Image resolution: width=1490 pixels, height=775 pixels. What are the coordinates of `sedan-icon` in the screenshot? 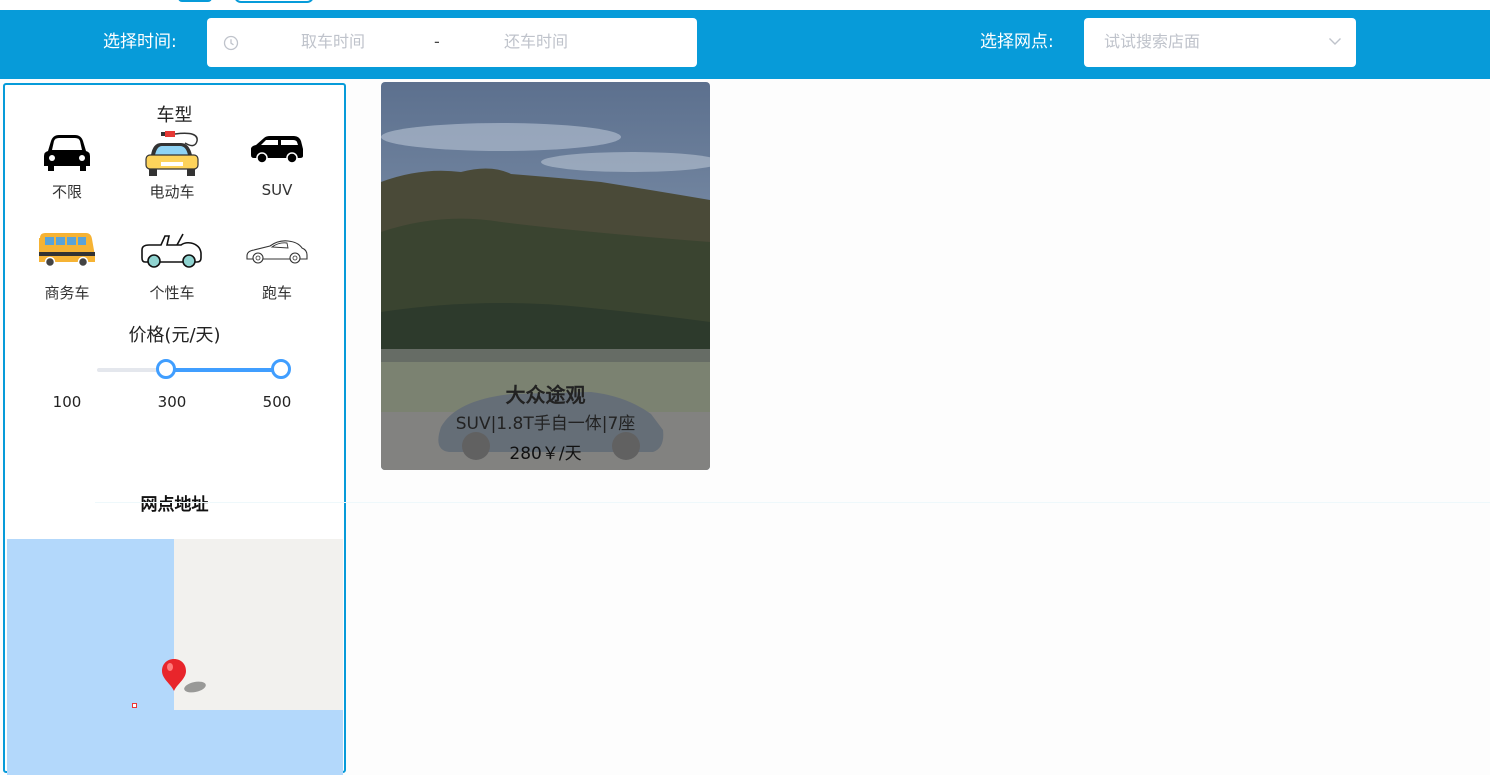 It's located at (67, 153).